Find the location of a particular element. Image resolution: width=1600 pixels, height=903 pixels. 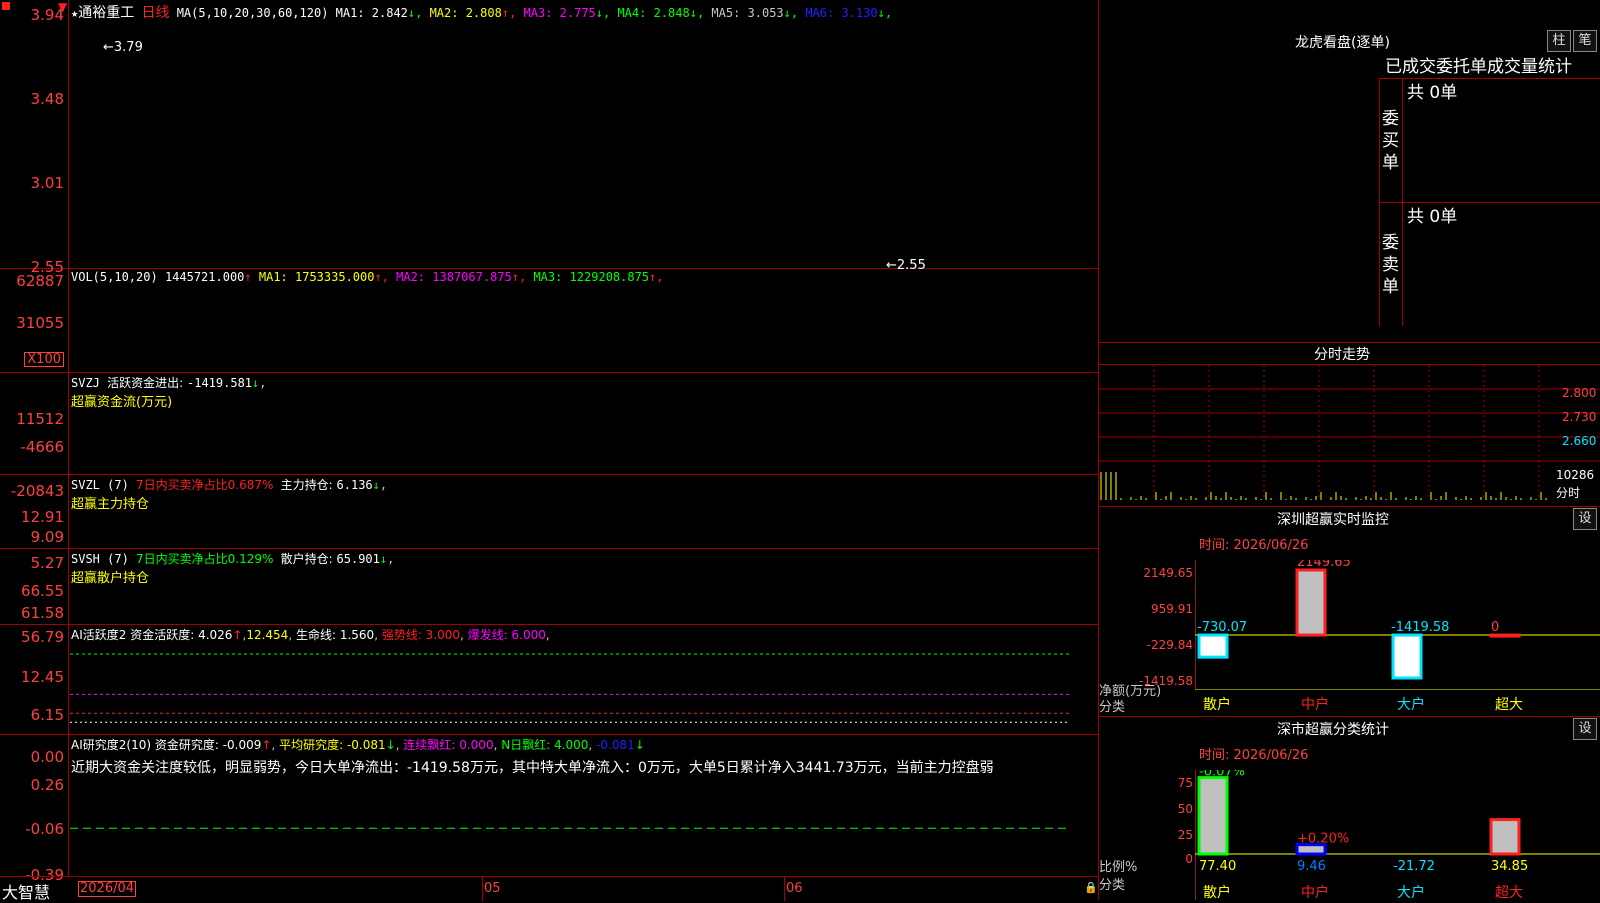

dropdown-icon: ▼ is located at coordinates (62, 7).